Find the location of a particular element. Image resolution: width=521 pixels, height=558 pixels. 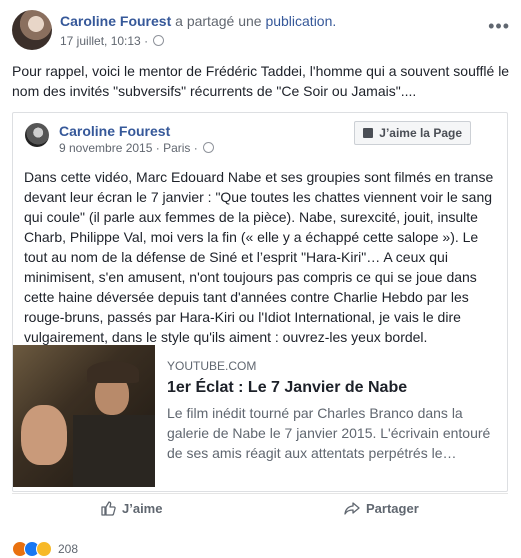

share-button: Partager is located at coordinates (381, 510).